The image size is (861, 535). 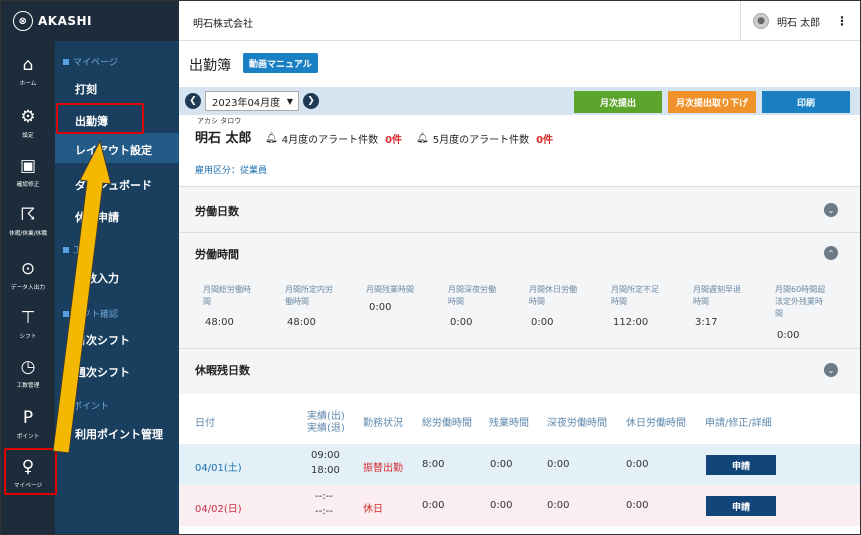 I want to click on worktime-header-scheduled: 月間所定内労 働時間, so click(x=309, y=296).